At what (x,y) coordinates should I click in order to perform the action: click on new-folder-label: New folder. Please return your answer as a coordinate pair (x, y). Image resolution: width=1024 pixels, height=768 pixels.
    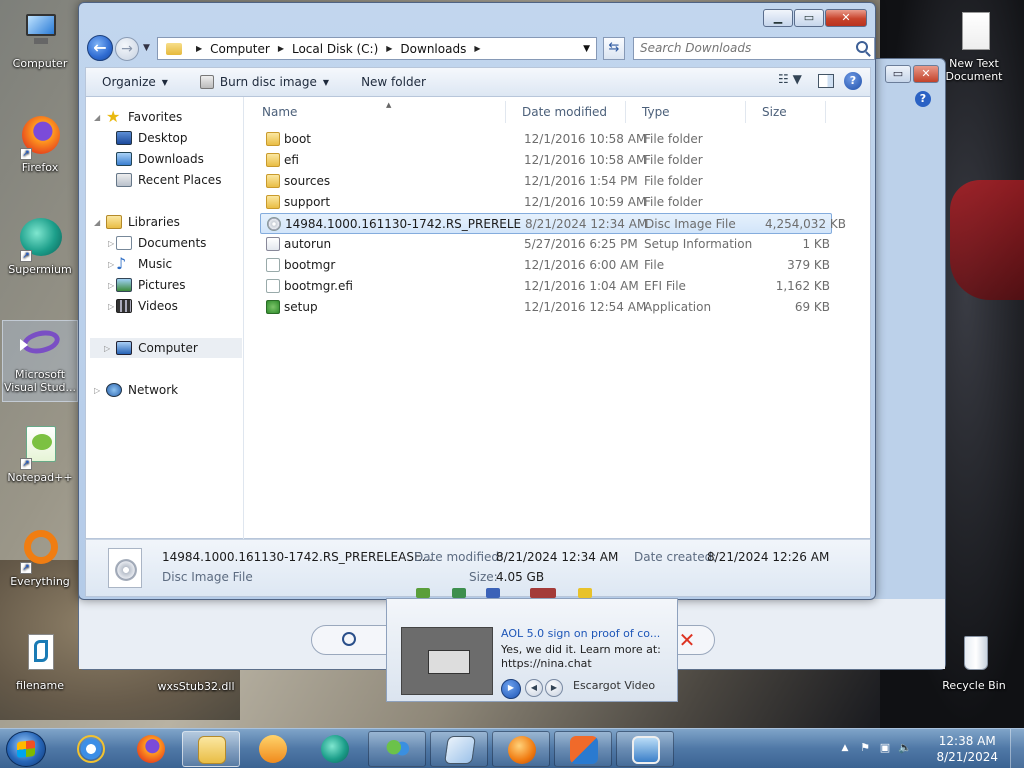
    Looking at the image, I should click on (393, 82).